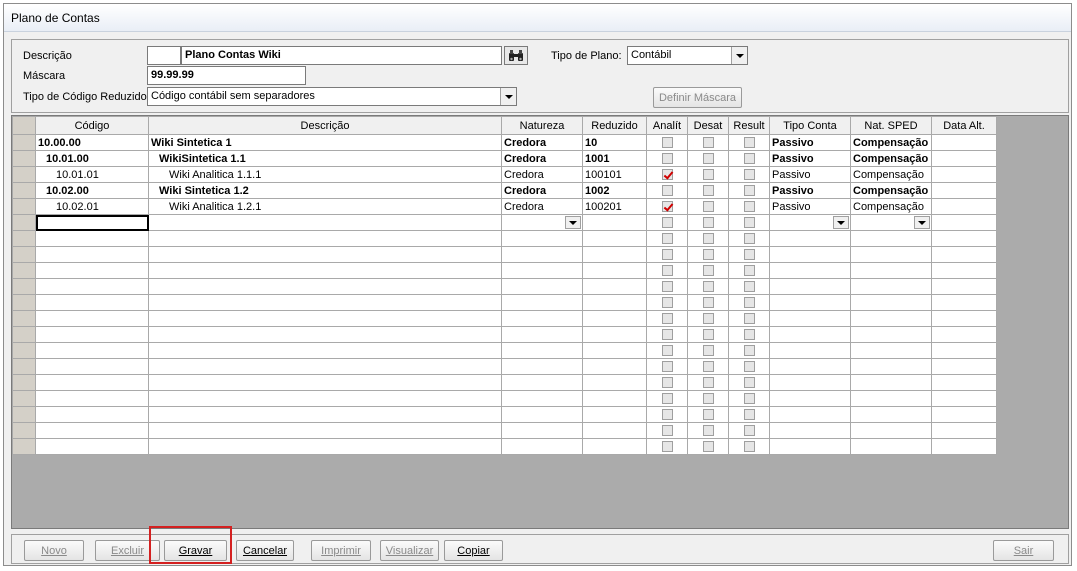  Describe the element at coordinates (92, 125) in the screenshot. I see `col-codigo: Código` at that location.